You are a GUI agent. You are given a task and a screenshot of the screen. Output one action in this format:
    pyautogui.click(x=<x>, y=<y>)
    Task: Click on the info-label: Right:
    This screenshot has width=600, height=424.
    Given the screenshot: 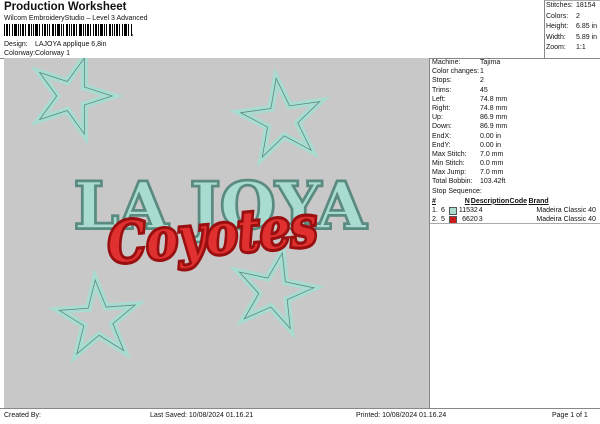 What is the action you would take?
    pyautogui.click(x=441, y=108)
    